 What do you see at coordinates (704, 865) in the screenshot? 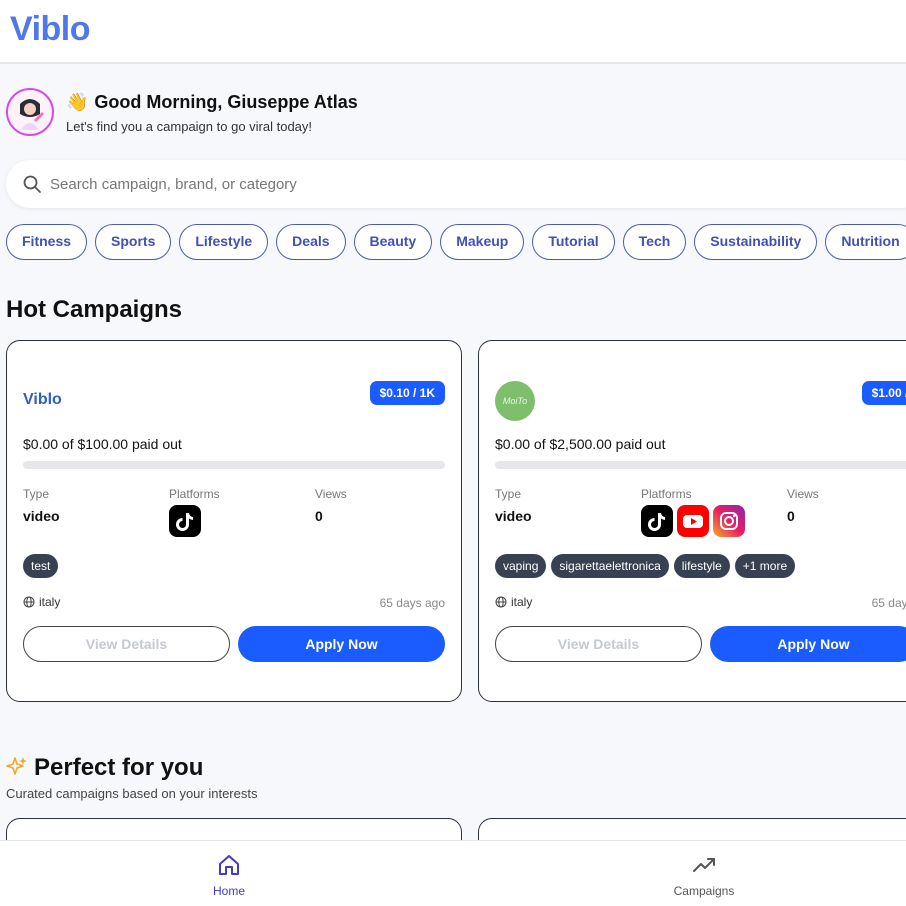
I see `trending-up-icon` at bounding box center [704, 865].